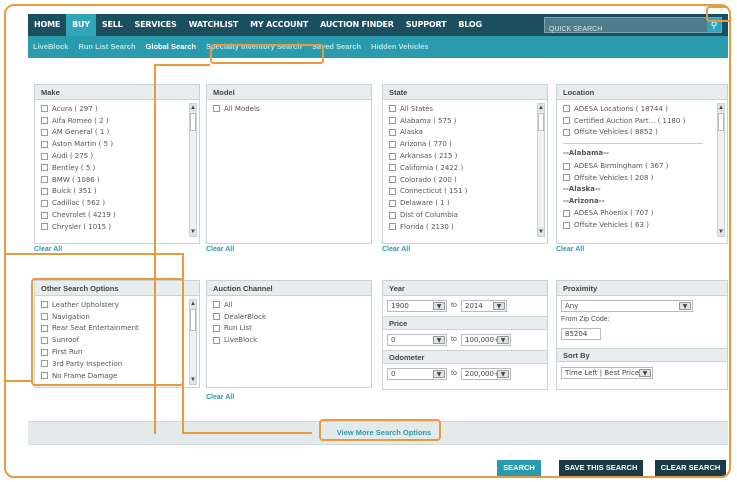 Image resolution: width=737 pixels, height=482 pixels. Describe the element at coordinates (601, 468) in the screenshot. I see `save-search-button: SAVE THIS SEARCH` at that location.